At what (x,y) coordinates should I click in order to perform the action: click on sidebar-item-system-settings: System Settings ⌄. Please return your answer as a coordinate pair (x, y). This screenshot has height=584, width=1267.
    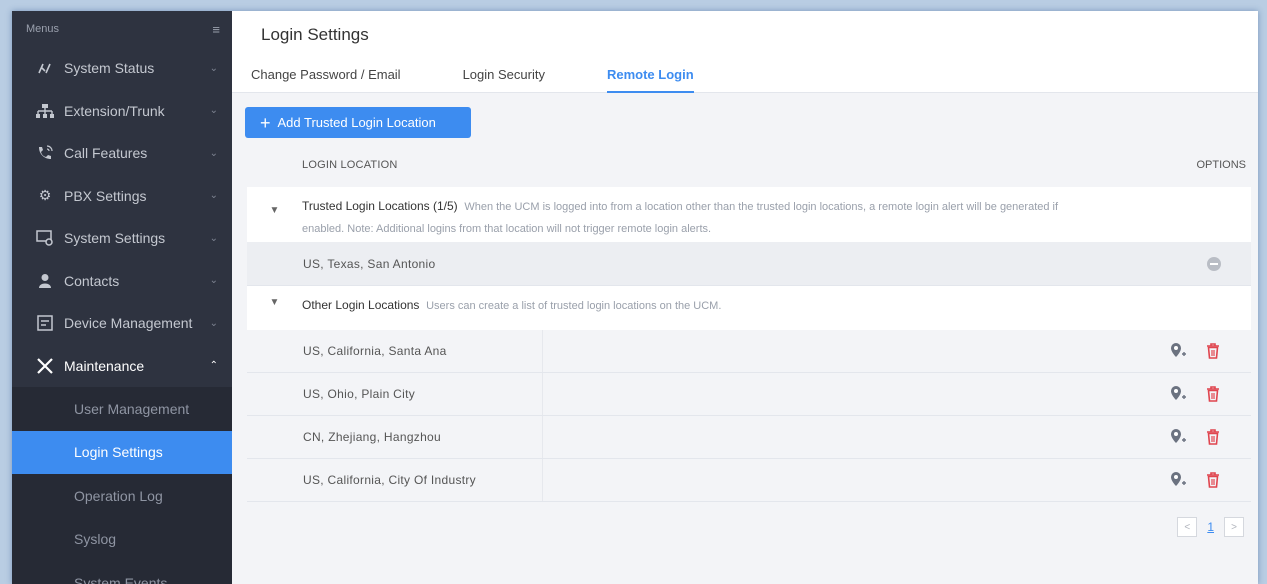
    Looking at the image, I should click on (122, 238).